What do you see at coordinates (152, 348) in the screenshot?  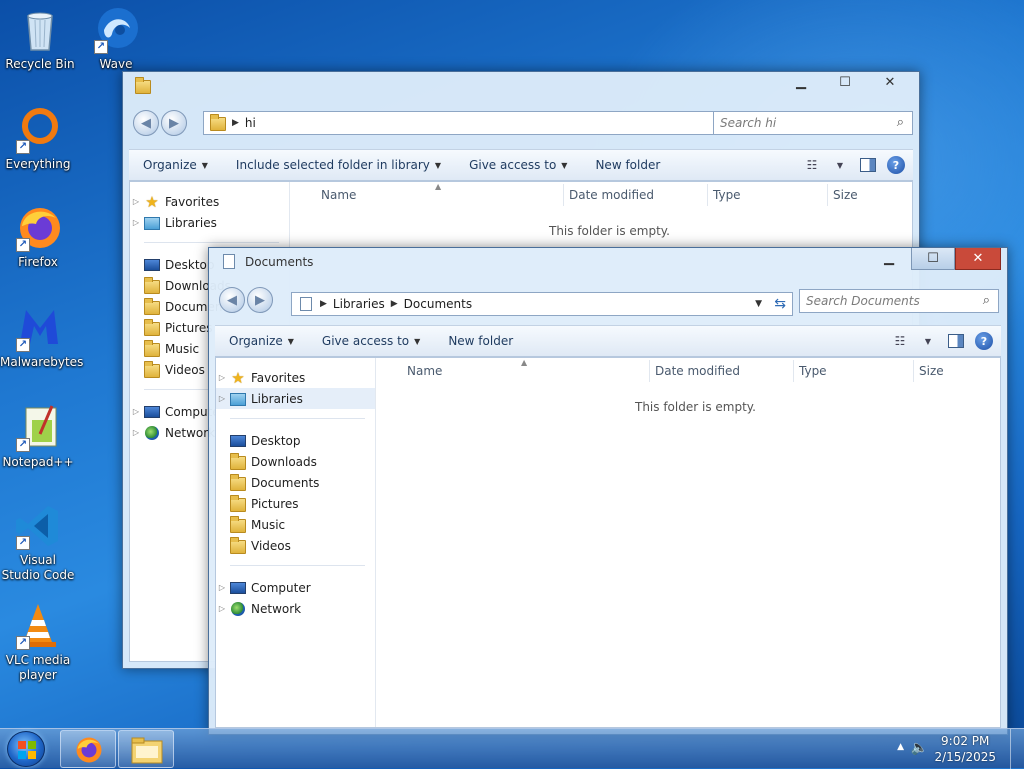 I see `music-folder-icon` at bounding box center [152, 348].